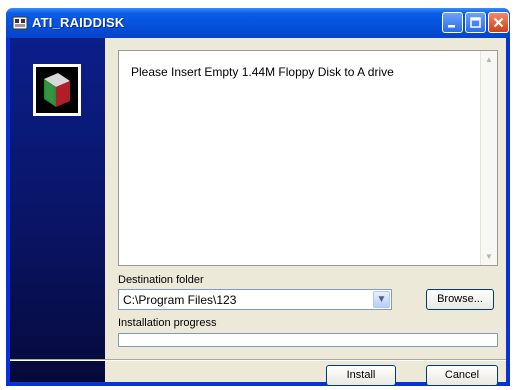 This screenshot has width=516, height=390. What do you see at coordinates (489, 256) in the screenshot?
I see `scroll-down-icon: ▼` at bounding box center [489, 256].